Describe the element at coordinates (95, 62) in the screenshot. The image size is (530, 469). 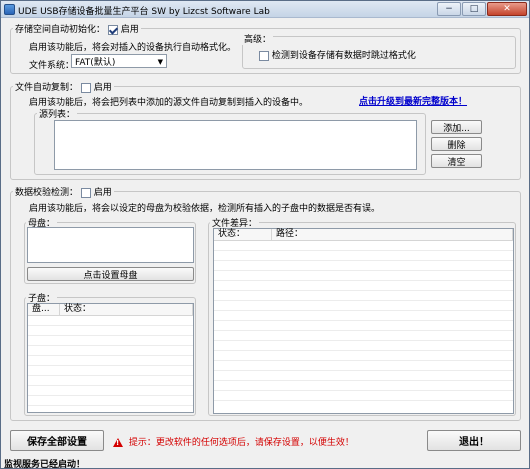
I see `filesystem-select-value: FAT(默认)` at that location.